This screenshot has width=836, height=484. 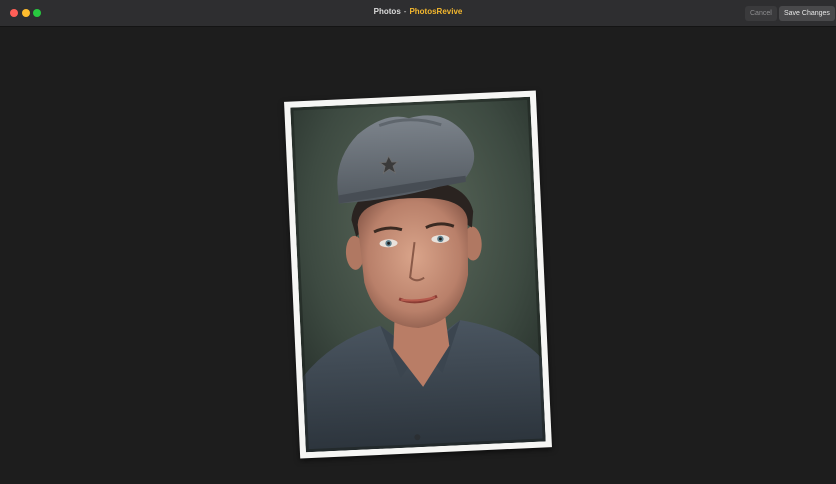 What do you see at coordinates (436, 11) in the screenshot?
I see `title-extension-name: PhotosRevive` at bounding box center [436, 11].